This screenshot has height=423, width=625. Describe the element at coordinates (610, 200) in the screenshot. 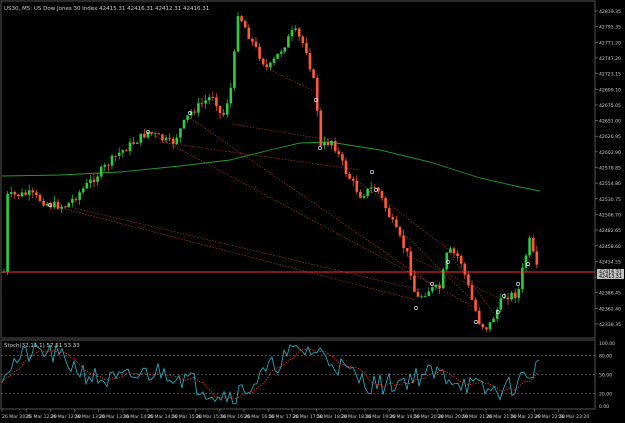

I see `price-tick-label: 42530.75` at that location.